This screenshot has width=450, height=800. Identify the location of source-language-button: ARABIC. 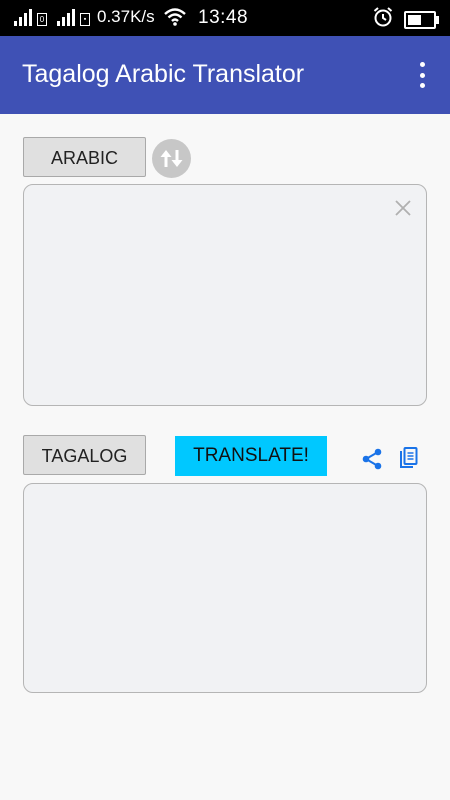
(84, 157).